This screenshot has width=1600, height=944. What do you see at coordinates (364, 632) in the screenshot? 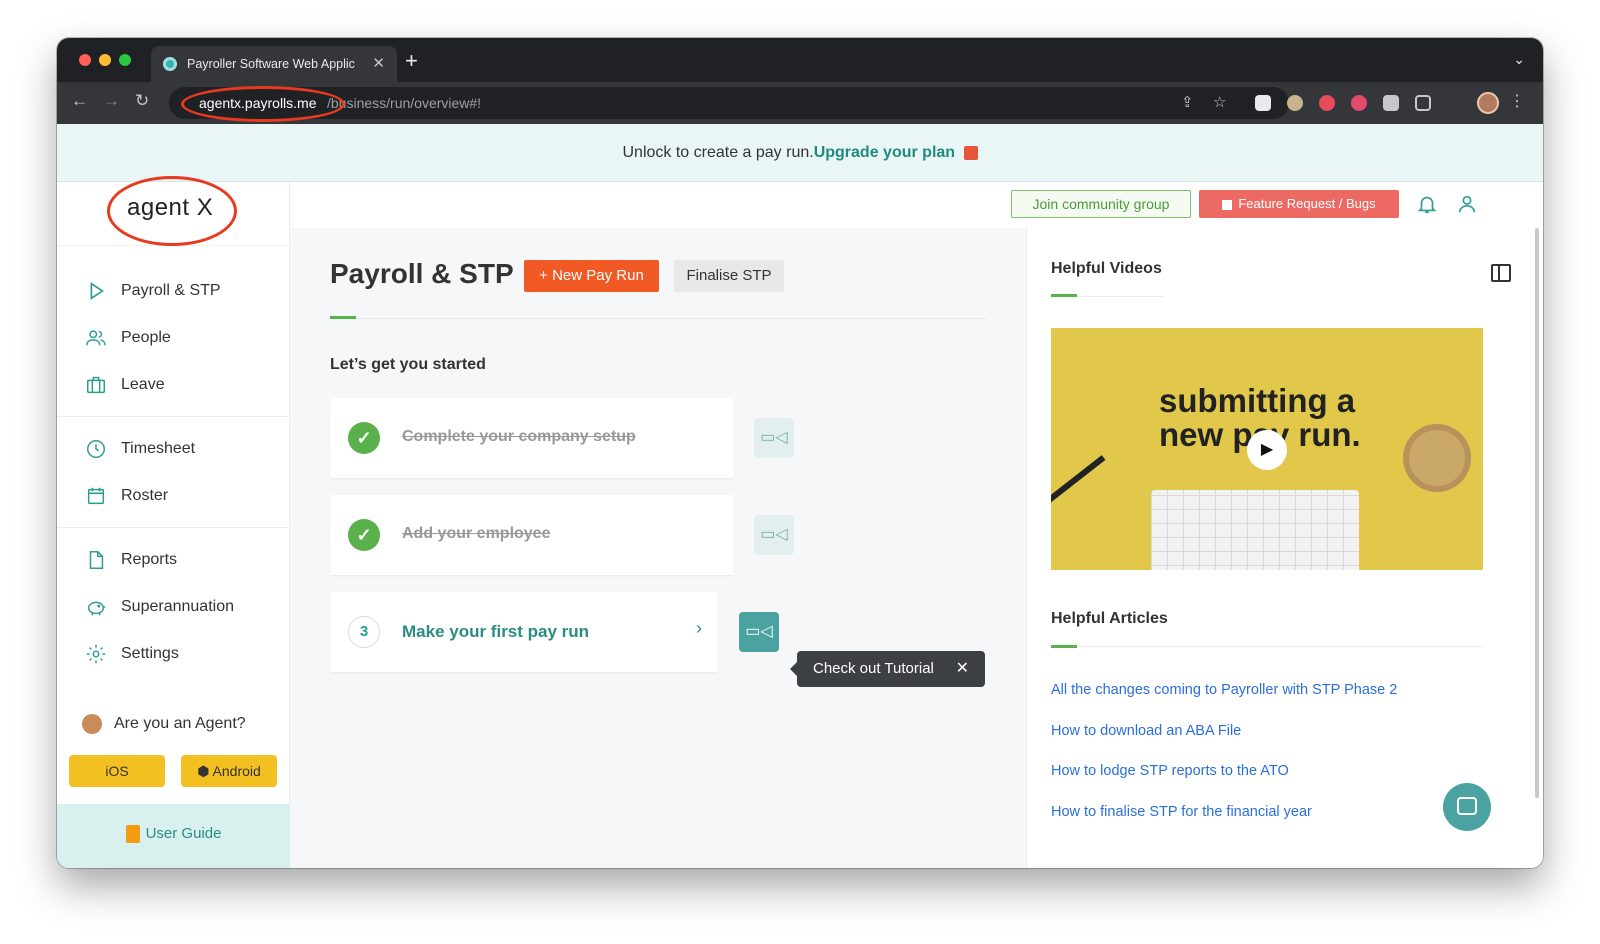
I see `step-number: 3` at bounding box center [364, 632].